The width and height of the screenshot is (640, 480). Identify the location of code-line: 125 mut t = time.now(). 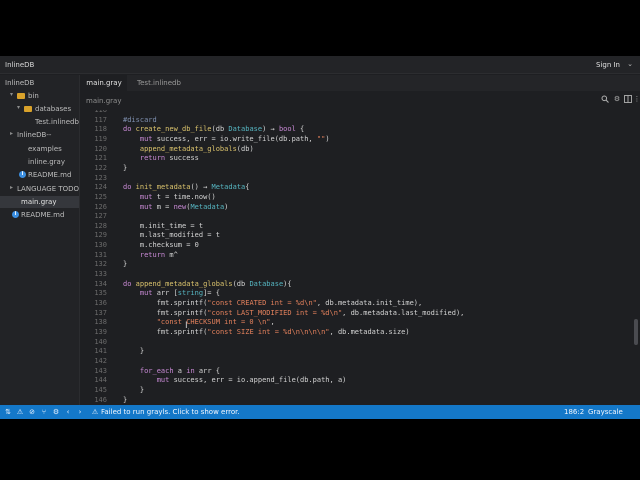
(356, 198).